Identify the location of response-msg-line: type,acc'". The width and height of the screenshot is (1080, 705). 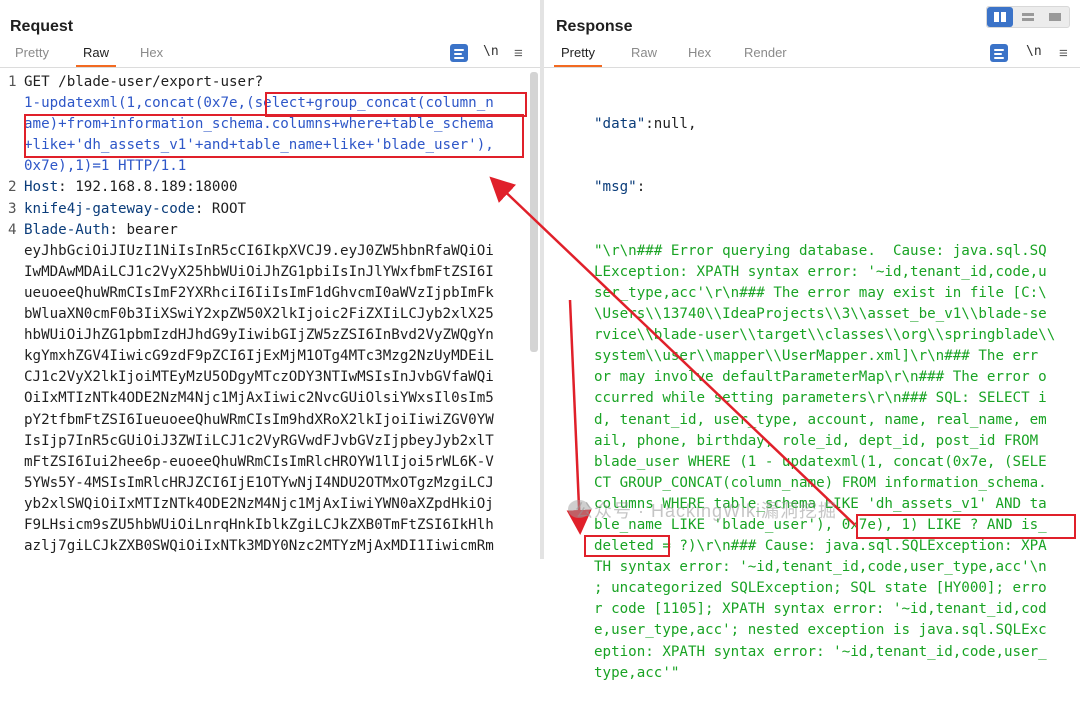
(637, 672).